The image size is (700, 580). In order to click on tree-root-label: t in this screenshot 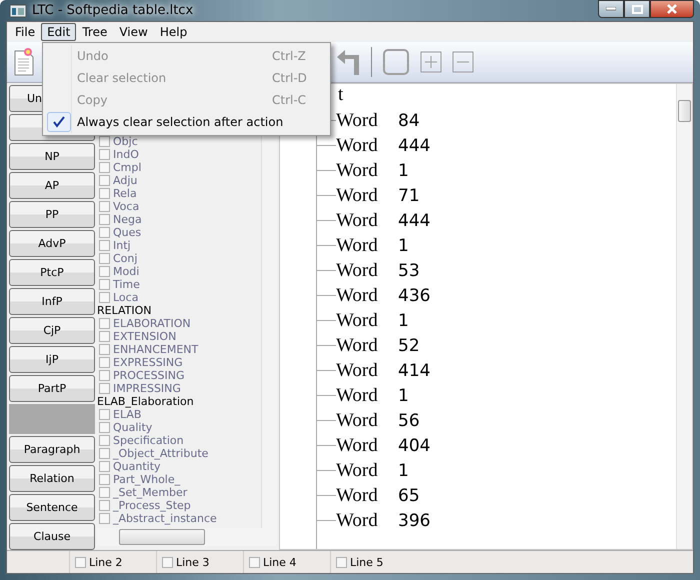, I will do `click(340, 95)`.